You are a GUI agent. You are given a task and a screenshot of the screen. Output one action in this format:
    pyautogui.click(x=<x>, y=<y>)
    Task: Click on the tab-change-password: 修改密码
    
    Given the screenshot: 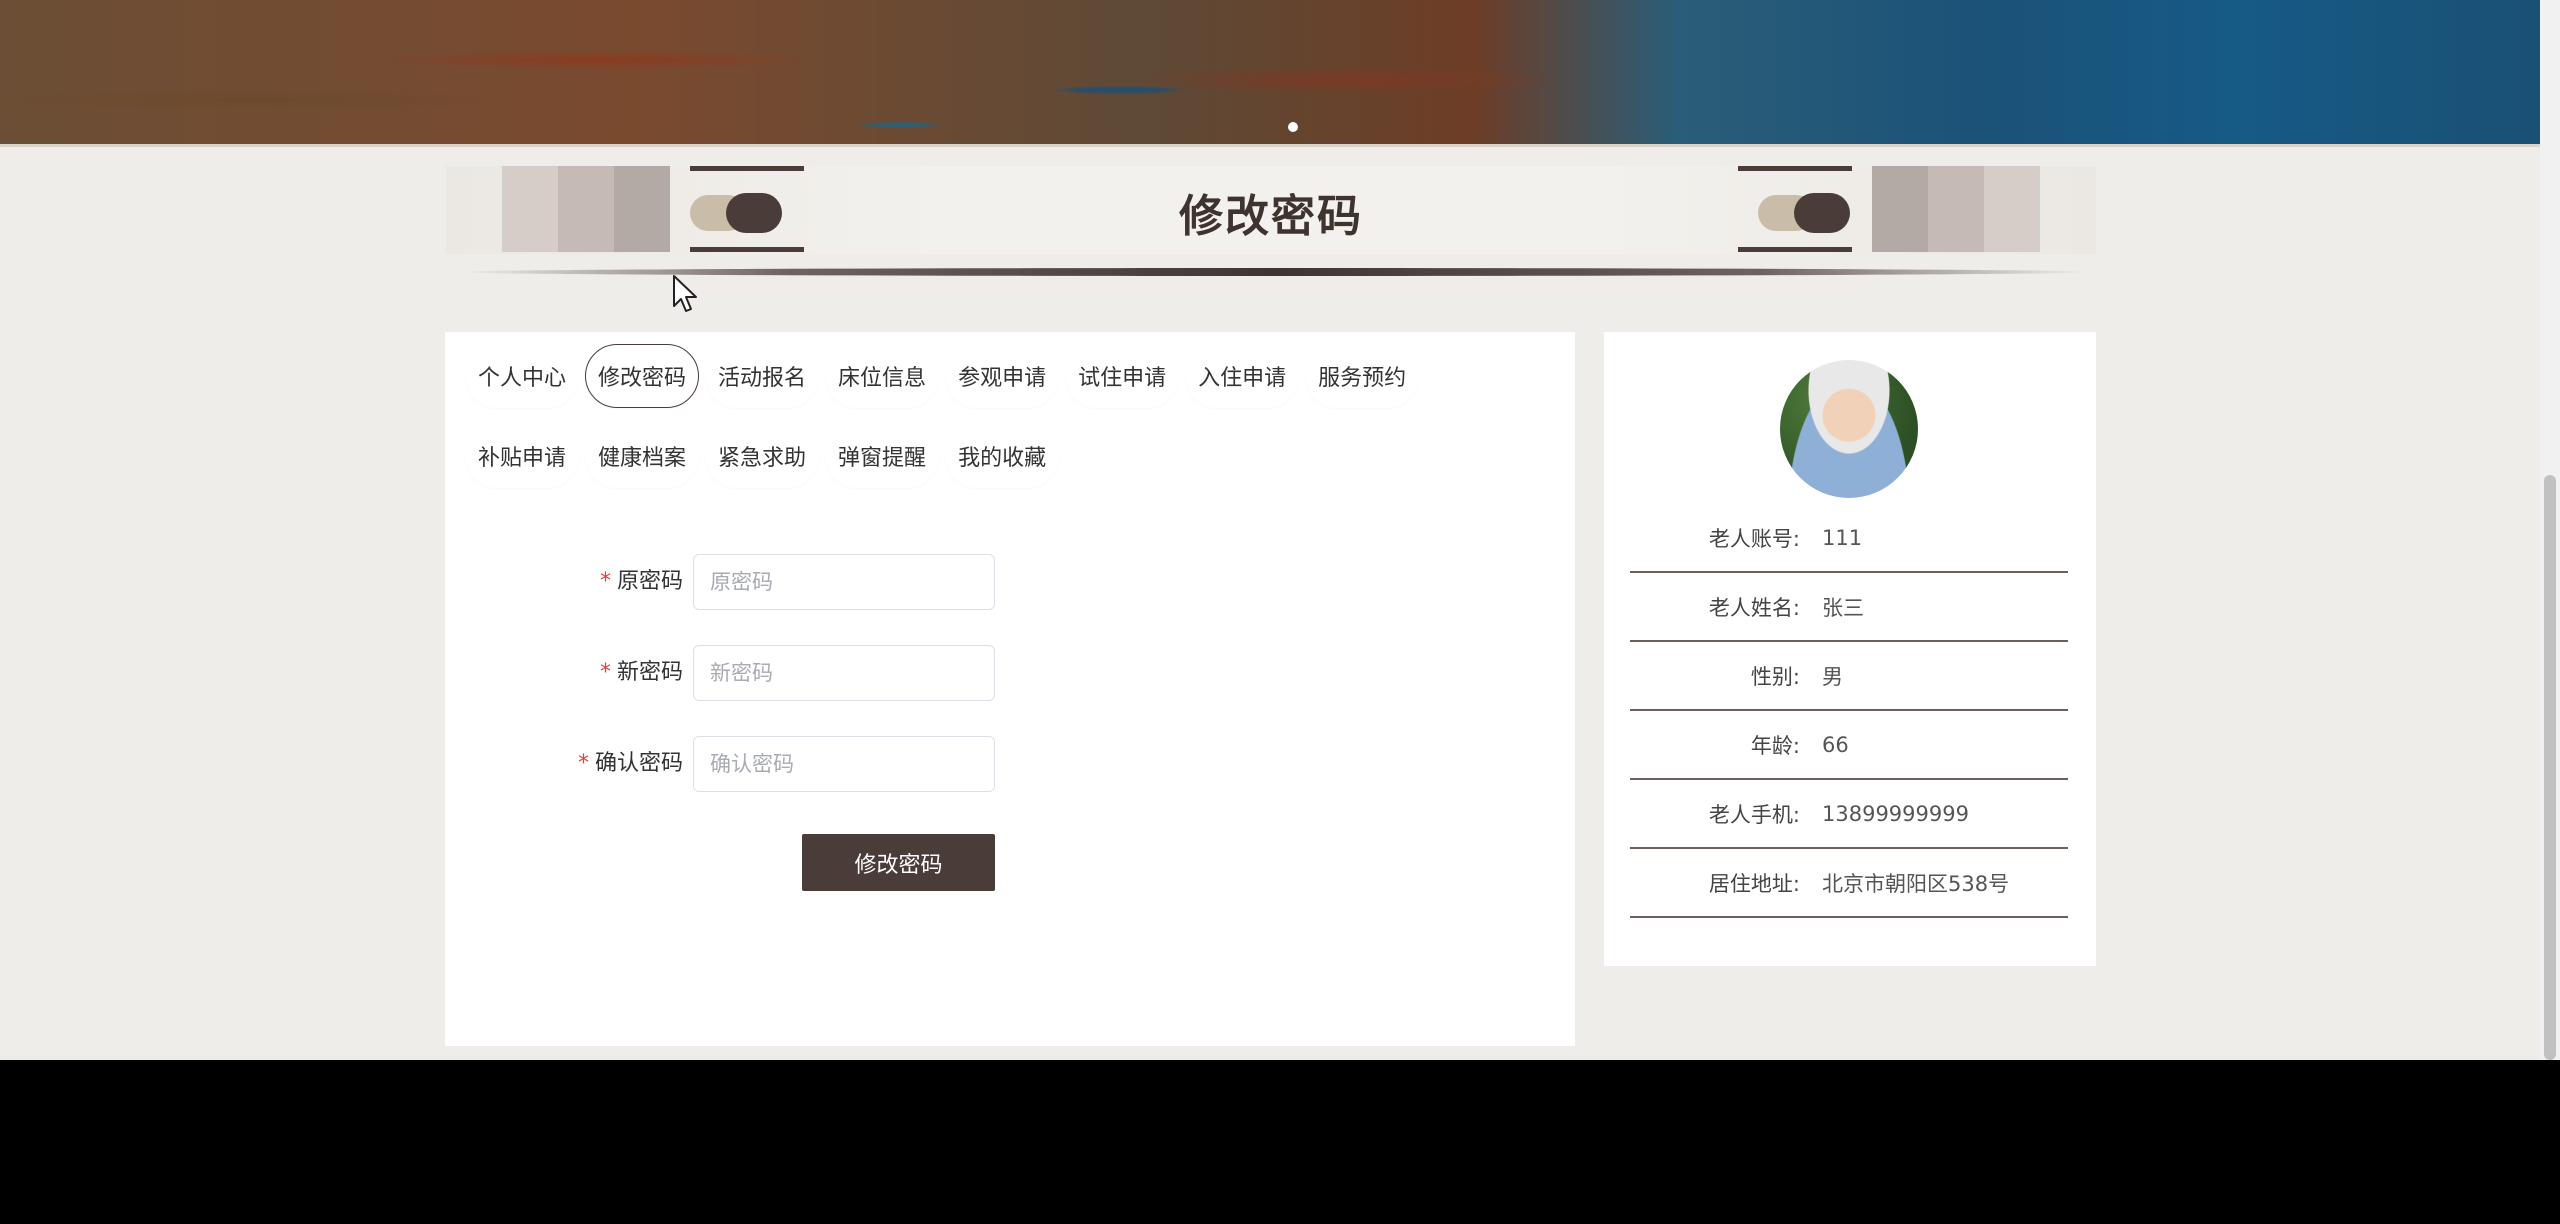 What is the action you would take?
    pyautogui.click(x=642, y=376)
    